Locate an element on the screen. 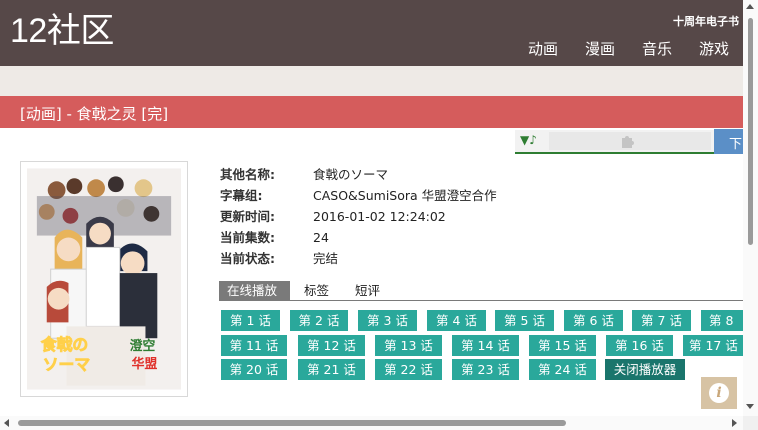 The height and width of the screenshot is (430, 758). poster-image: 食戟の ソーマ 澄空 华盟 is located at coordinates (104, 279).